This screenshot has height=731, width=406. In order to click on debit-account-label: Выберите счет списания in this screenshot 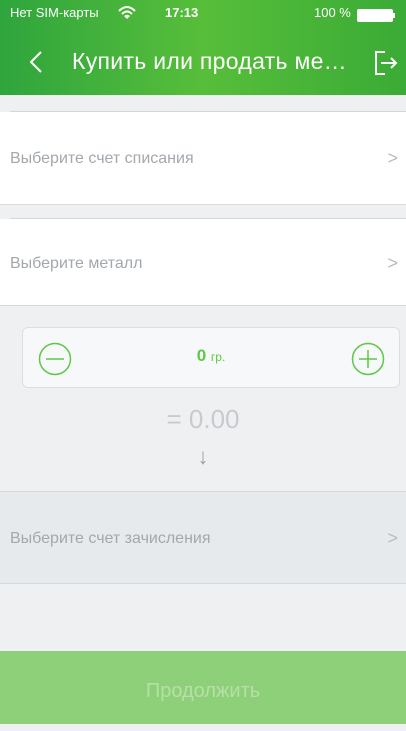, I will do `click(102, 158)`.